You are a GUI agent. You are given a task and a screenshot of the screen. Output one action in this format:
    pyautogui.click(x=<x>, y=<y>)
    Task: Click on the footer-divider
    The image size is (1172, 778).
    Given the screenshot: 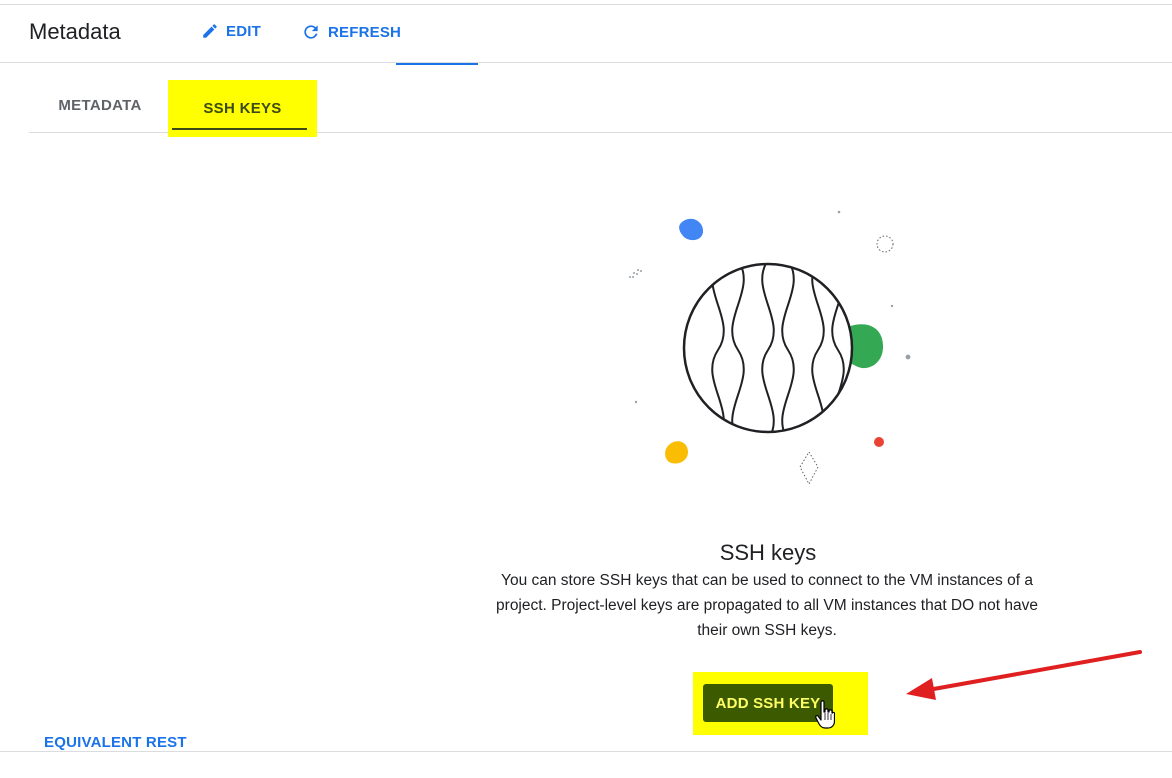 What is the action you would take?
    pyautogui.click(x=586, y=751)
    